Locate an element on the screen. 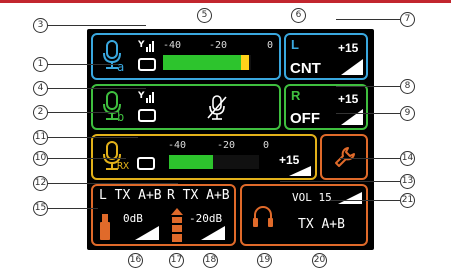  volume-ramp-icon is located at coordinates (350, 198).